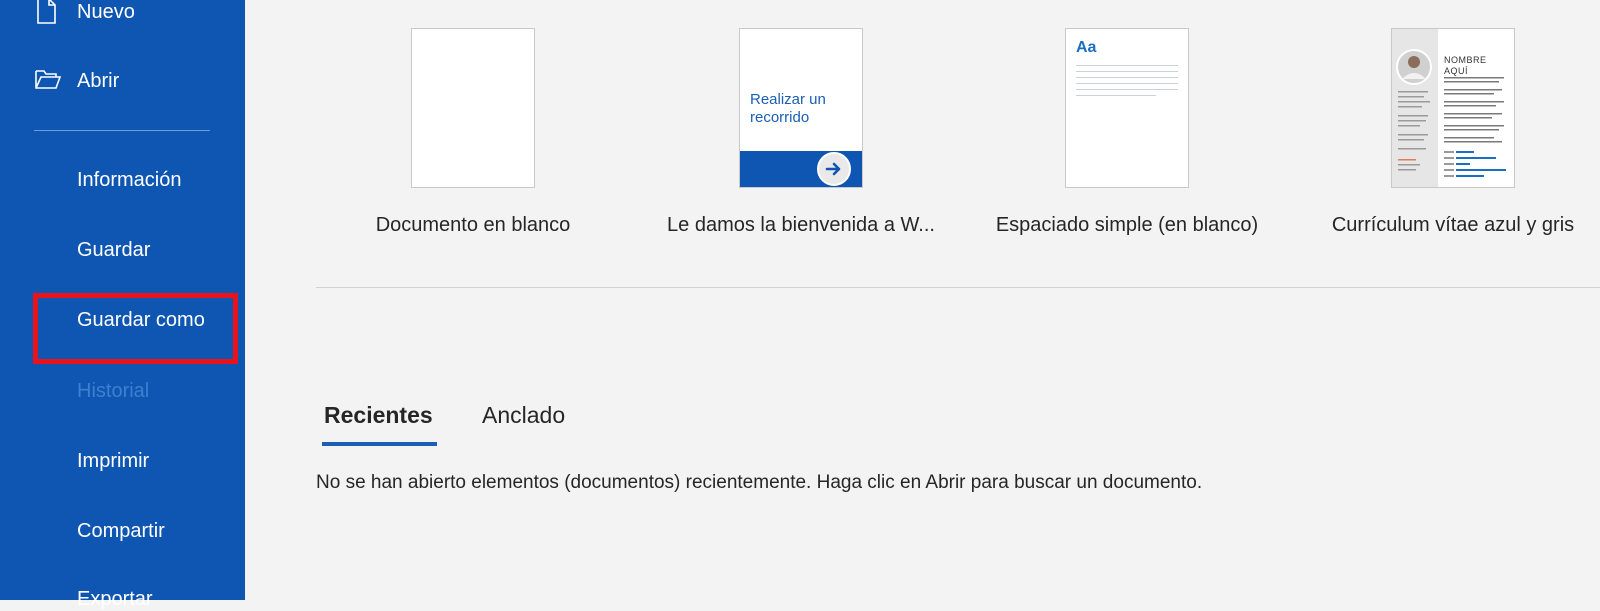 This screenshot has width=1600, height=611. What do you see at coordinates (48, 81) in the screenshot?
I see `open-folder-icon` at bounding box center [48, 81].